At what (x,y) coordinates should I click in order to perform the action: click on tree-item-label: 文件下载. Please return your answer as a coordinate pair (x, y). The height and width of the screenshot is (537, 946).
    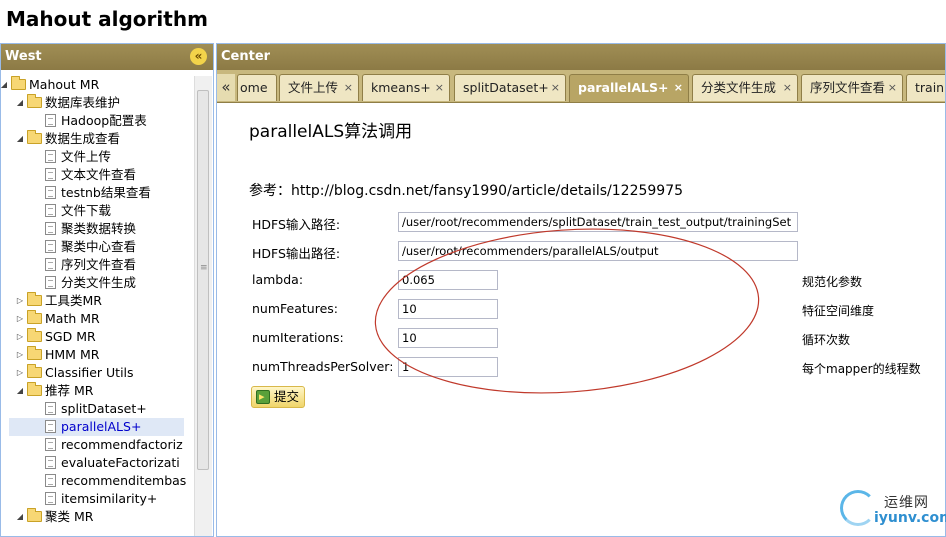
    Looking at the image, I should click on (86, 210).